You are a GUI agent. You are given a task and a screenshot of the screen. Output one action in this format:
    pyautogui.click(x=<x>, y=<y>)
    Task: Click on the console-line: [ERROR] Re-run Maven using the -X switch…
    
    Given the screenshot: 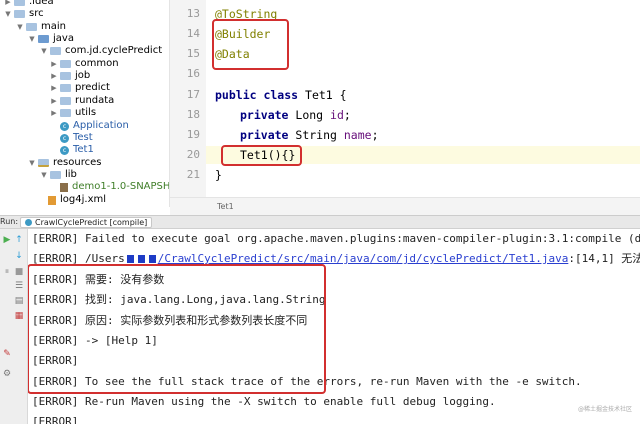 What is the action you would take?
    pyautogui.click(x=264, y=401)
    